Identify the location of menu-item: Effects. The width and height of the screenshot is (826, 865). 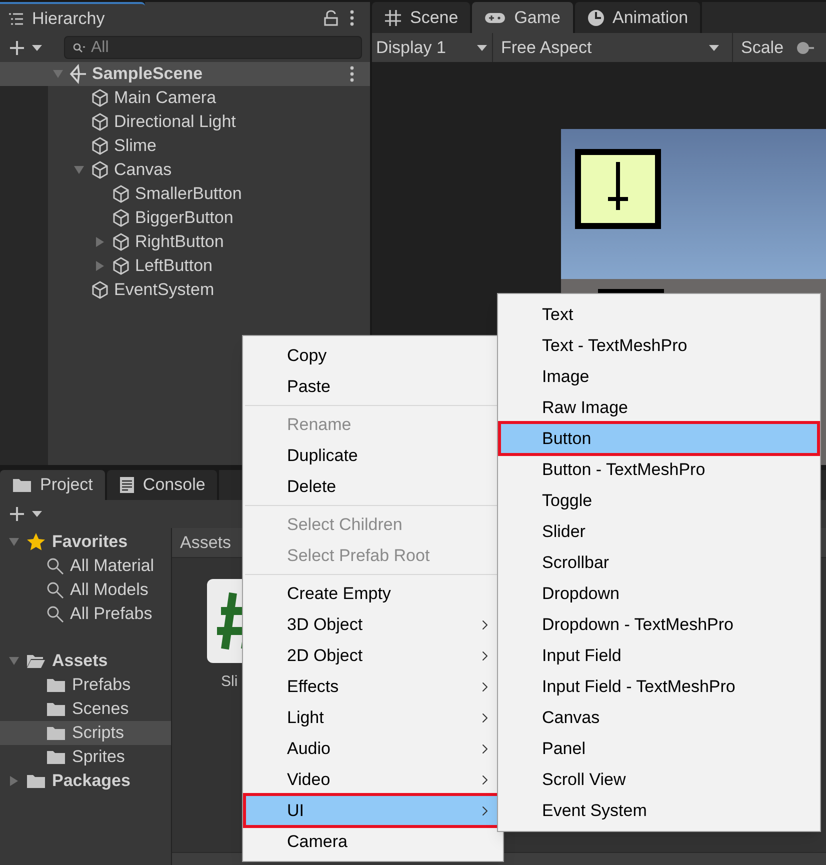
(373, 686).